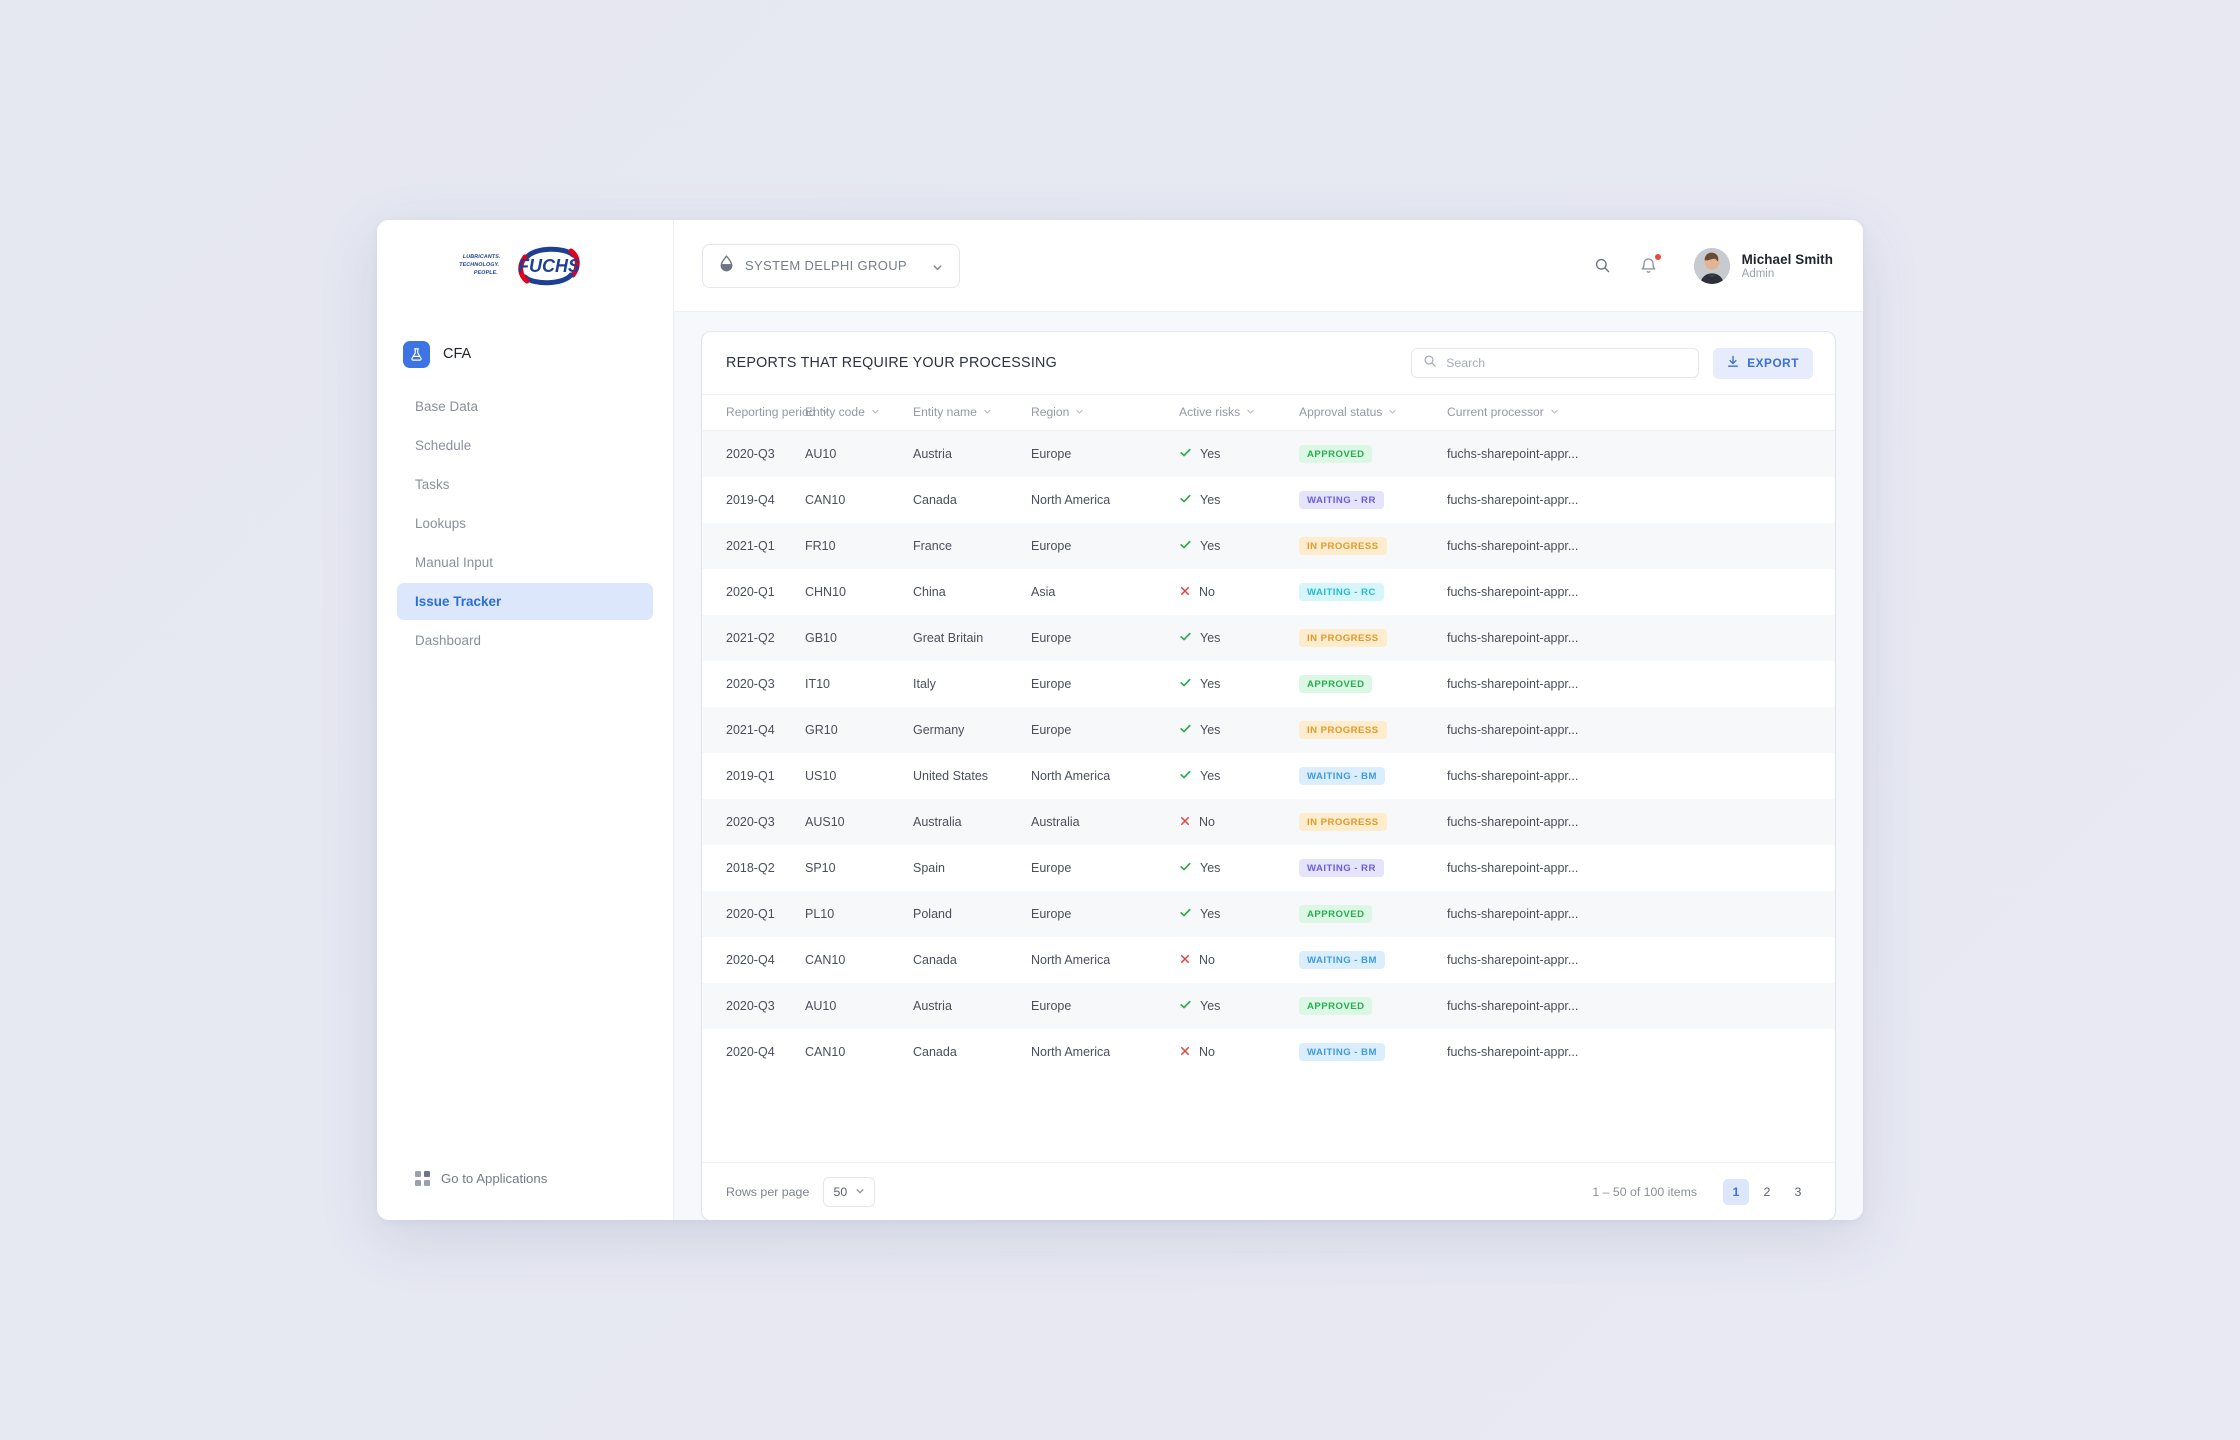 This screenshot has width=2240, height=1440. I want to click on export-button: EXPORT, so click(1763, 363).